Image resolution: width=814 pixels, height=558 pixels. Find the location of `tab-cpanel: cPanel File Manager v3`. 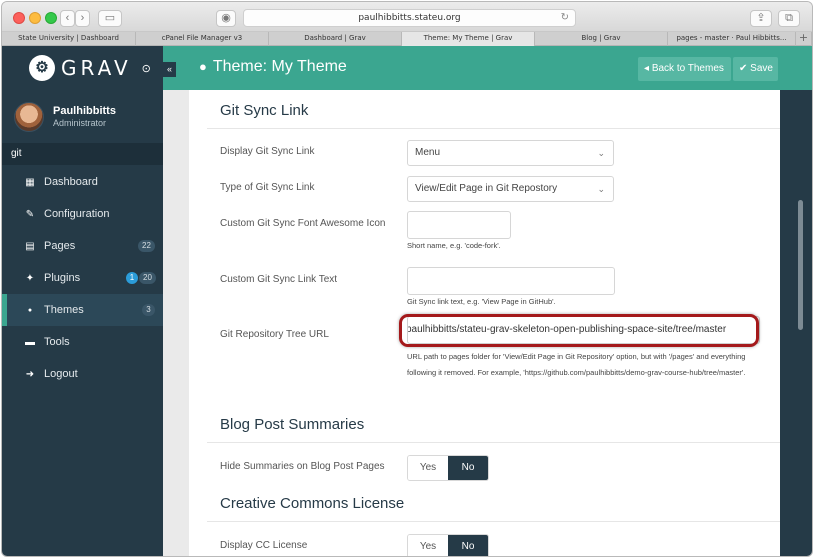

tab-cpanel: cPanel File Manager v3 is located at coordinates (202, 39).